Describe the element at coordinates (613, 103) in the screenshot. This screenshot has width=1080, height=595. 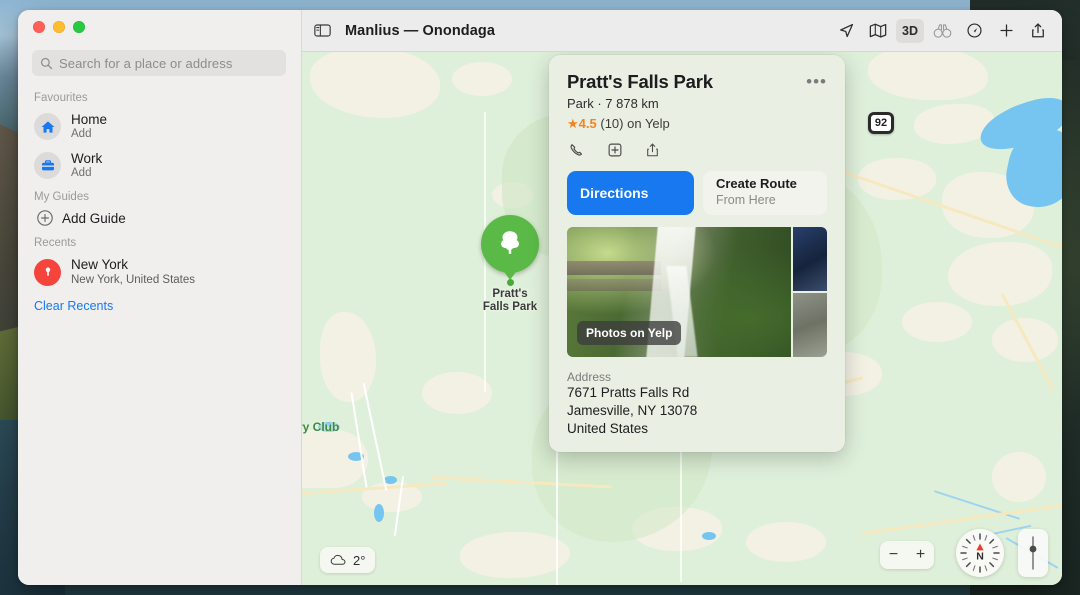
I see `place-subtitle: Park · 7 878 km` at that location.